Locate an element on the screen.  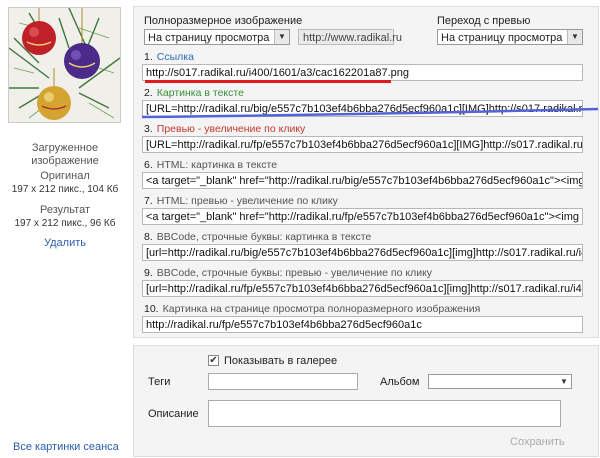
code-title: HTML: превью - увеличение по клику is located at coordinates (247, 201).